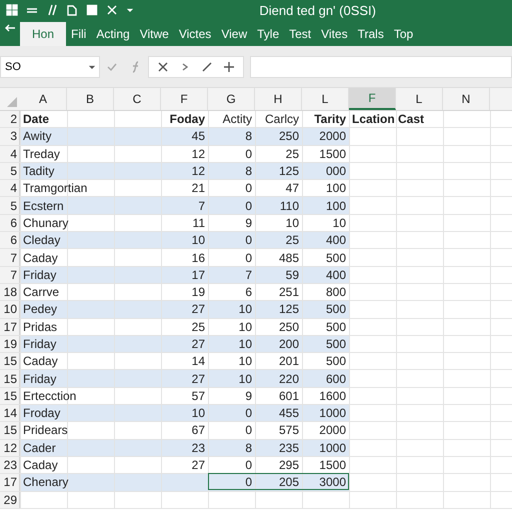 The height and width of the screenshot is (512, 512). I want to click on table-cell: 45, so click(198, 136).